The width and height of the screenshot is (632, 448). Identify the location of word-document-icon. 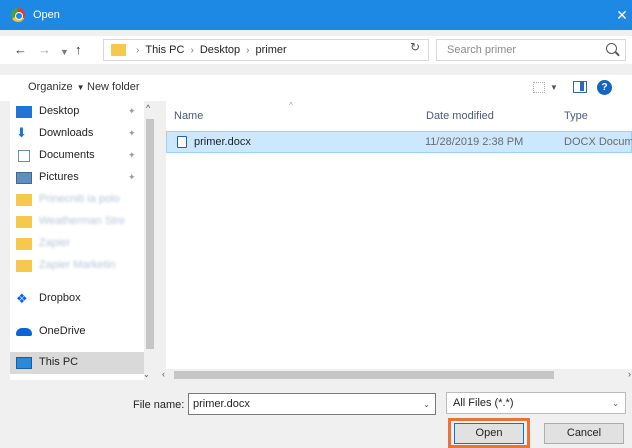
(182, 142).